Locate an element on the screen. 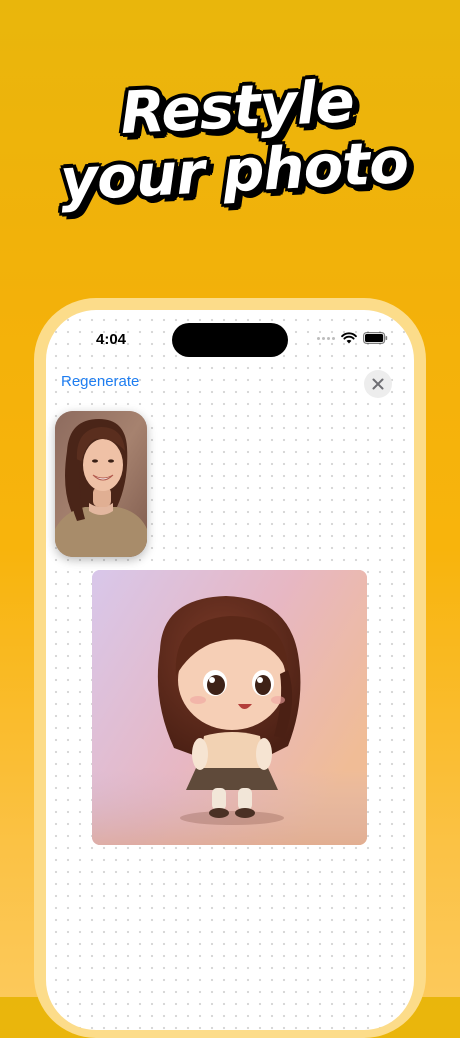  source-photo is located at coordinates (101, 484).